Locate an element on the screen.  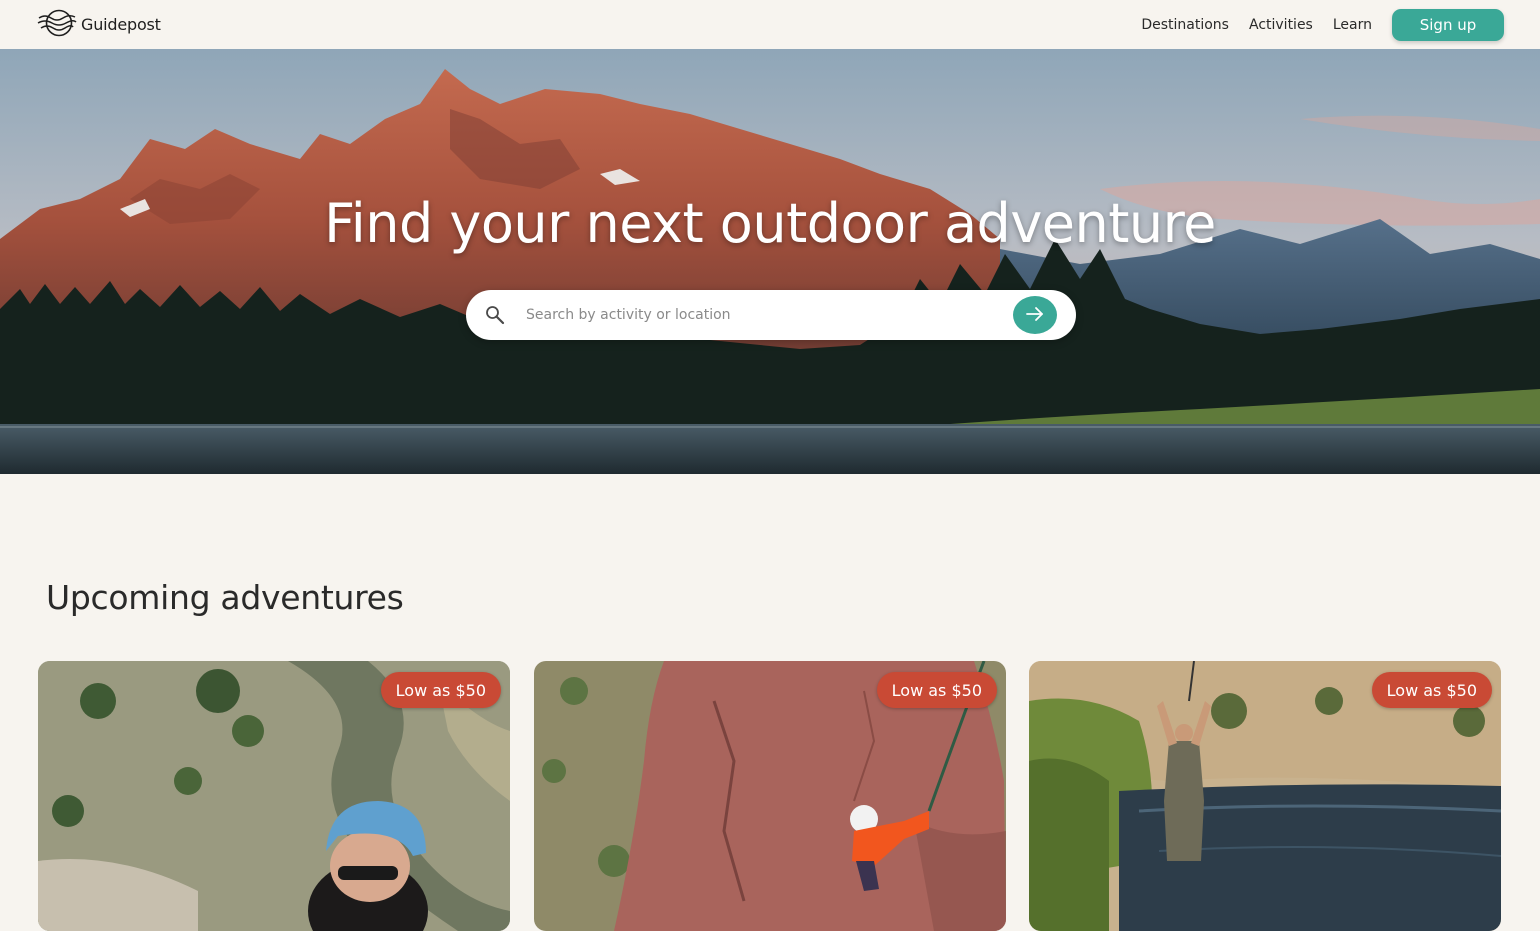
main-nav: Destinations Activities Learn Sign up is located at coordinates (1322, 24).